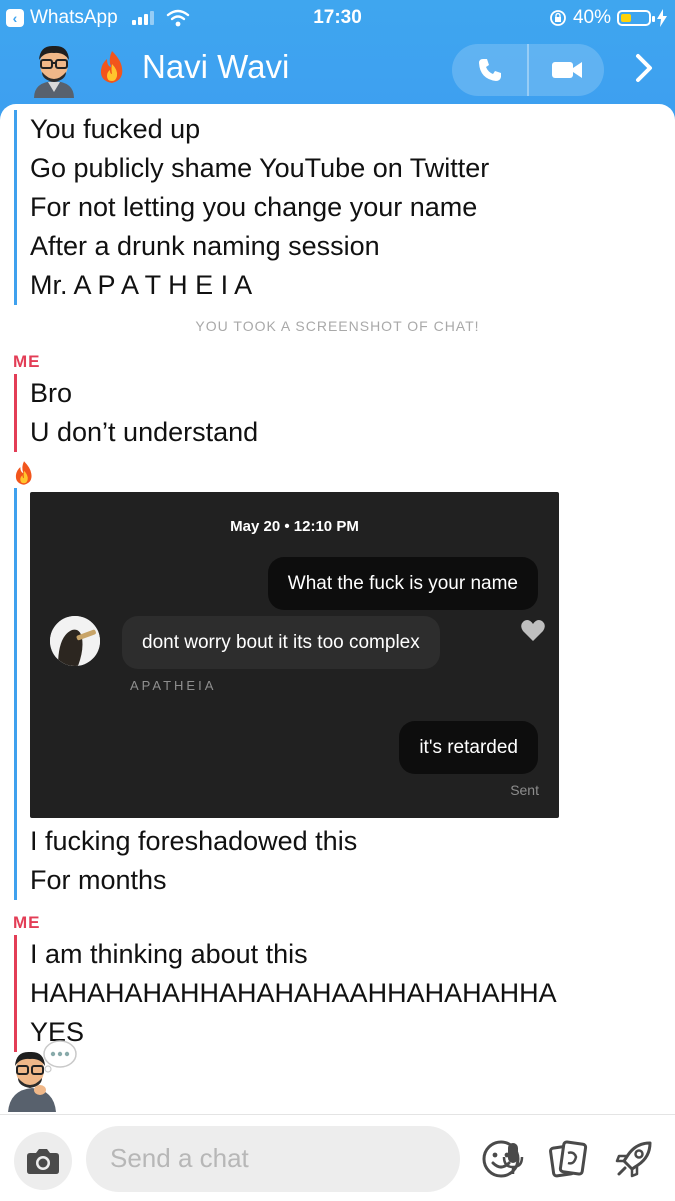  What do you see at coordinates (60, 1056) in the screenshot?
I see `typing-indicator-icon` at bounding box center [60, 1056].